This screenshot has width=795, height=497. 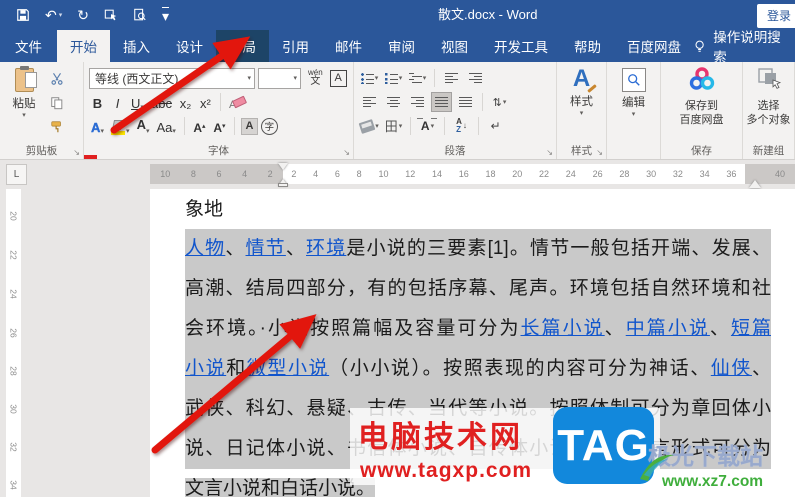 I want to click on clipboard-group: 粘贴 ▾ 剪贴板 ↘, so click(x=42, y=110).